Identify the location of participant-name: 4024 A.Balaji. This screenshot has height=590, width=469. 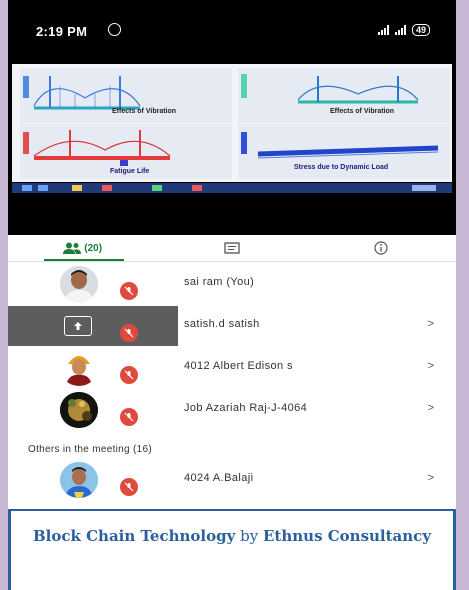
(219, 478).